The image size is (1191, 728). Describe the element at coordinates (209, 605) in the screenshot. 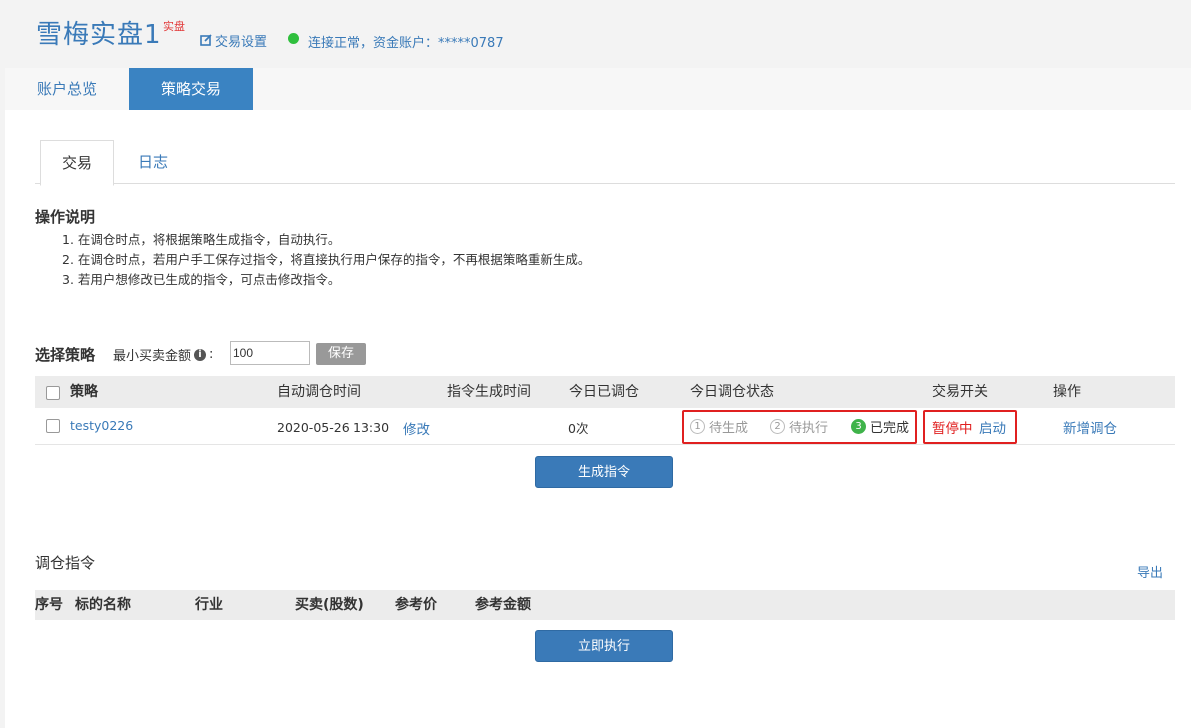

I see `col-industry: 行业` at that location.